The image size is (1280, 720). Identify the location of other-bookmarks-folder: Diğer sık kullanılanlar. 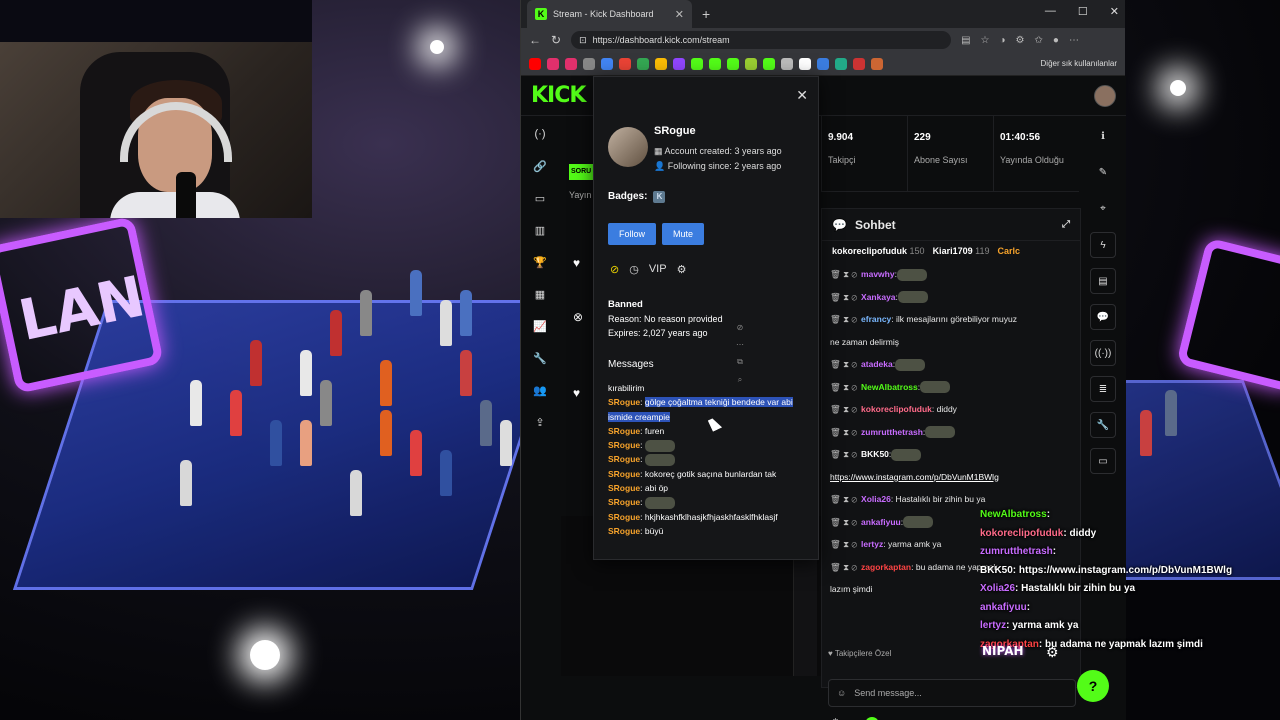
(1079, 63).